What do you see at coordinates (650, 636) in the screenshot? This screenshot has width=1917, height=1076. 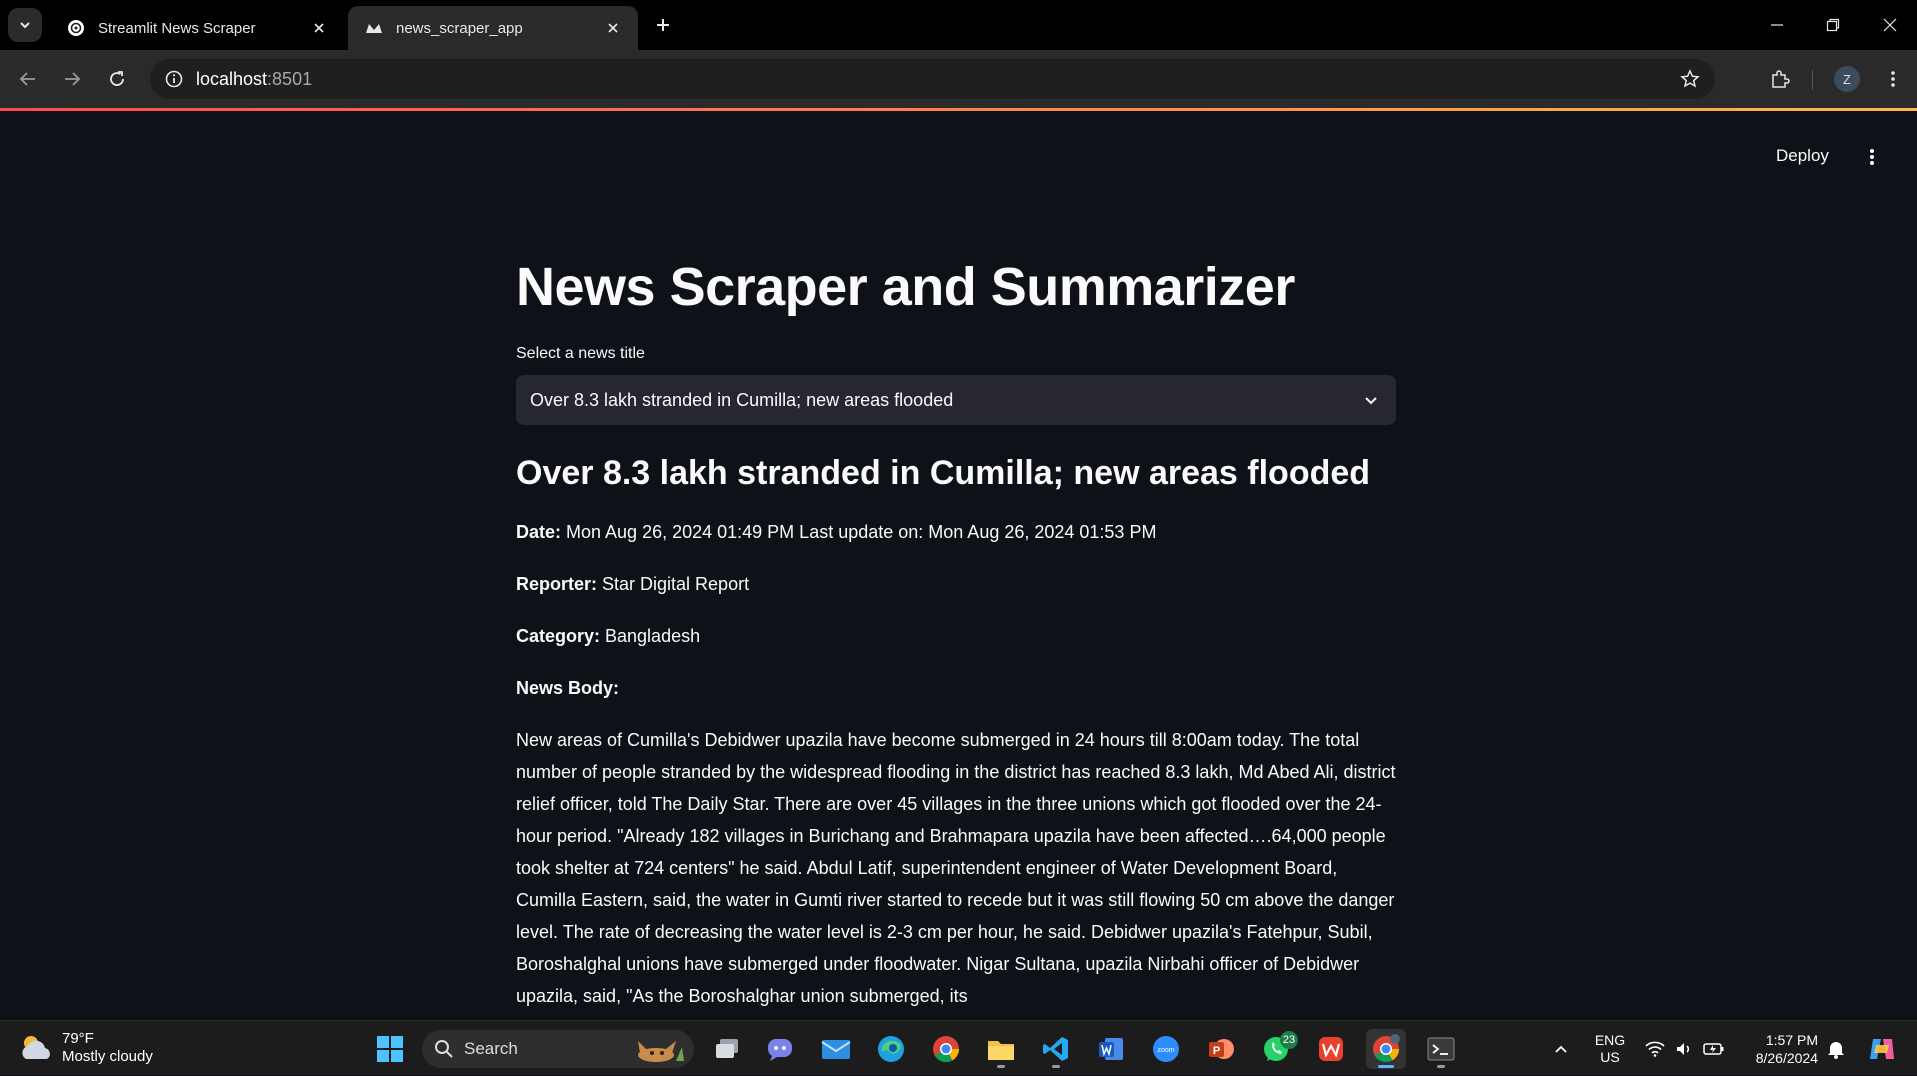 I see `category-value: Bangladesh` at bounding box center [650, 636].